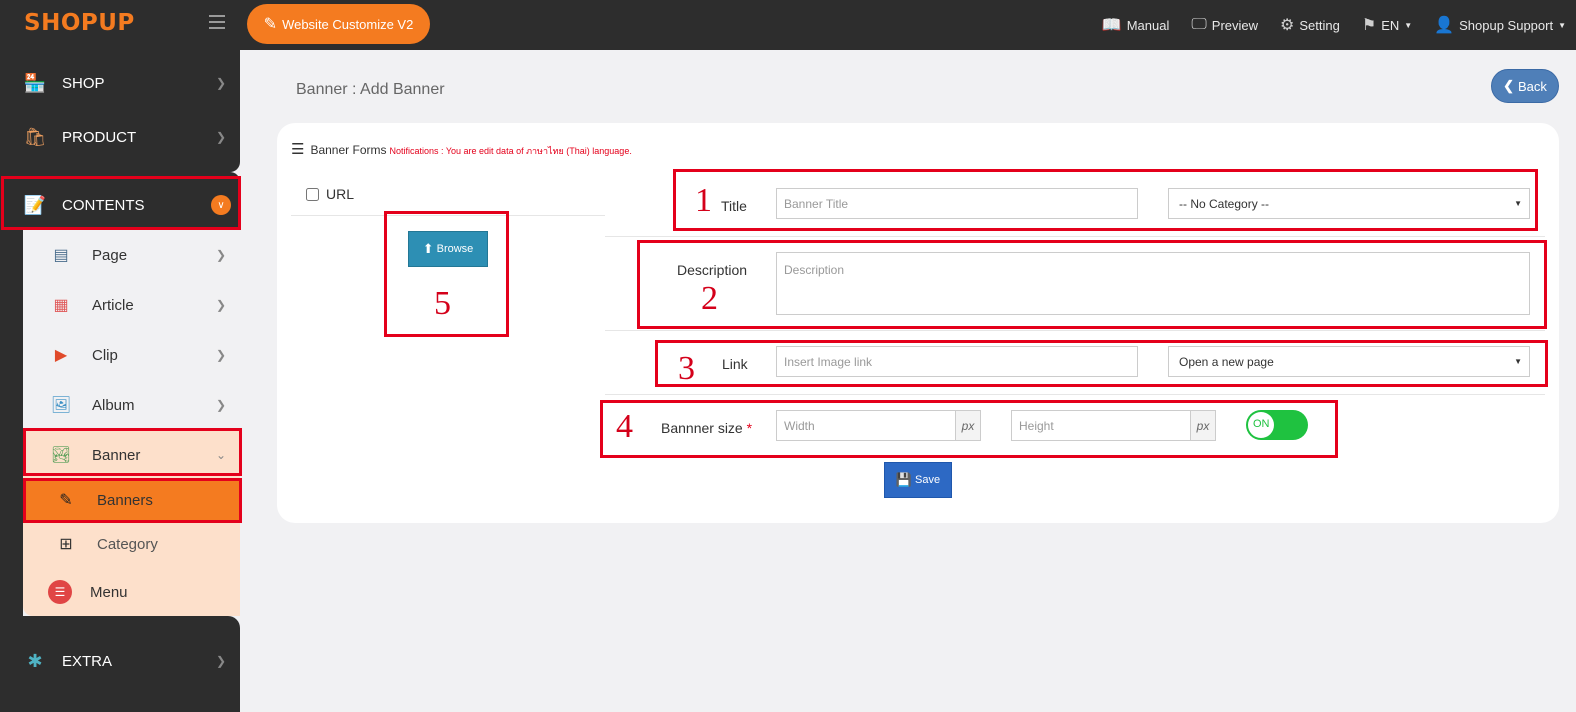  I want to click on sidebar-item-label: Clip, so click(105, 355).